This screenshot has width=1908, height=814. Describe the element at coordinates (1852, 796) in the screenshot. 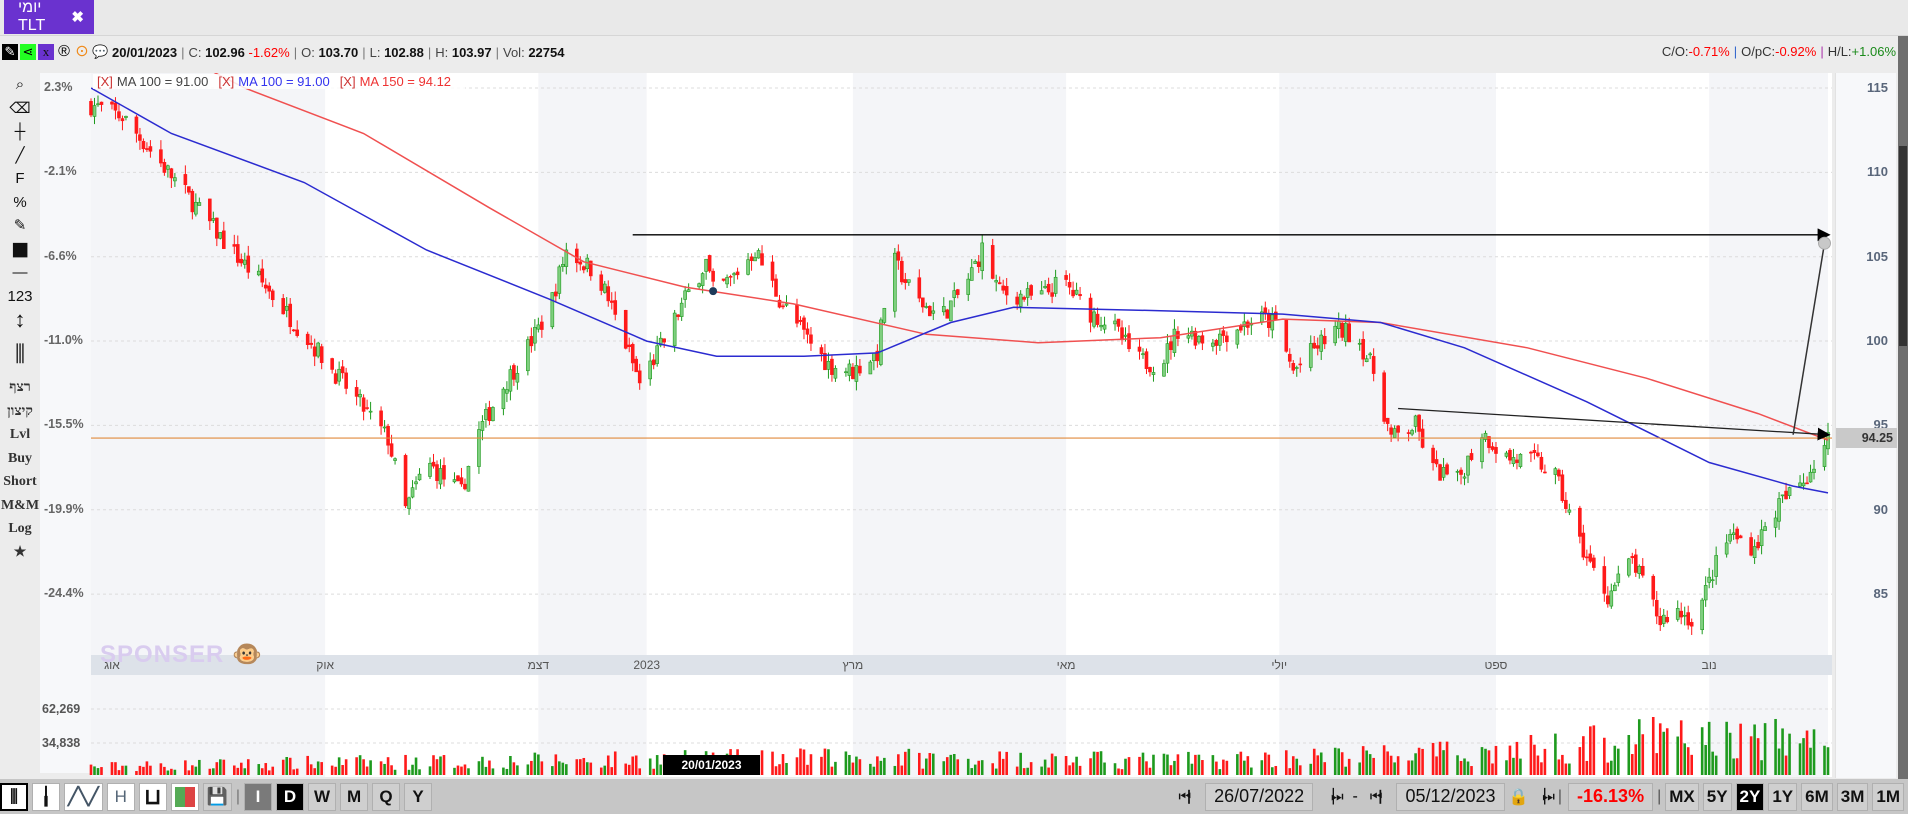

I see `range-3M: 3M` at that location.